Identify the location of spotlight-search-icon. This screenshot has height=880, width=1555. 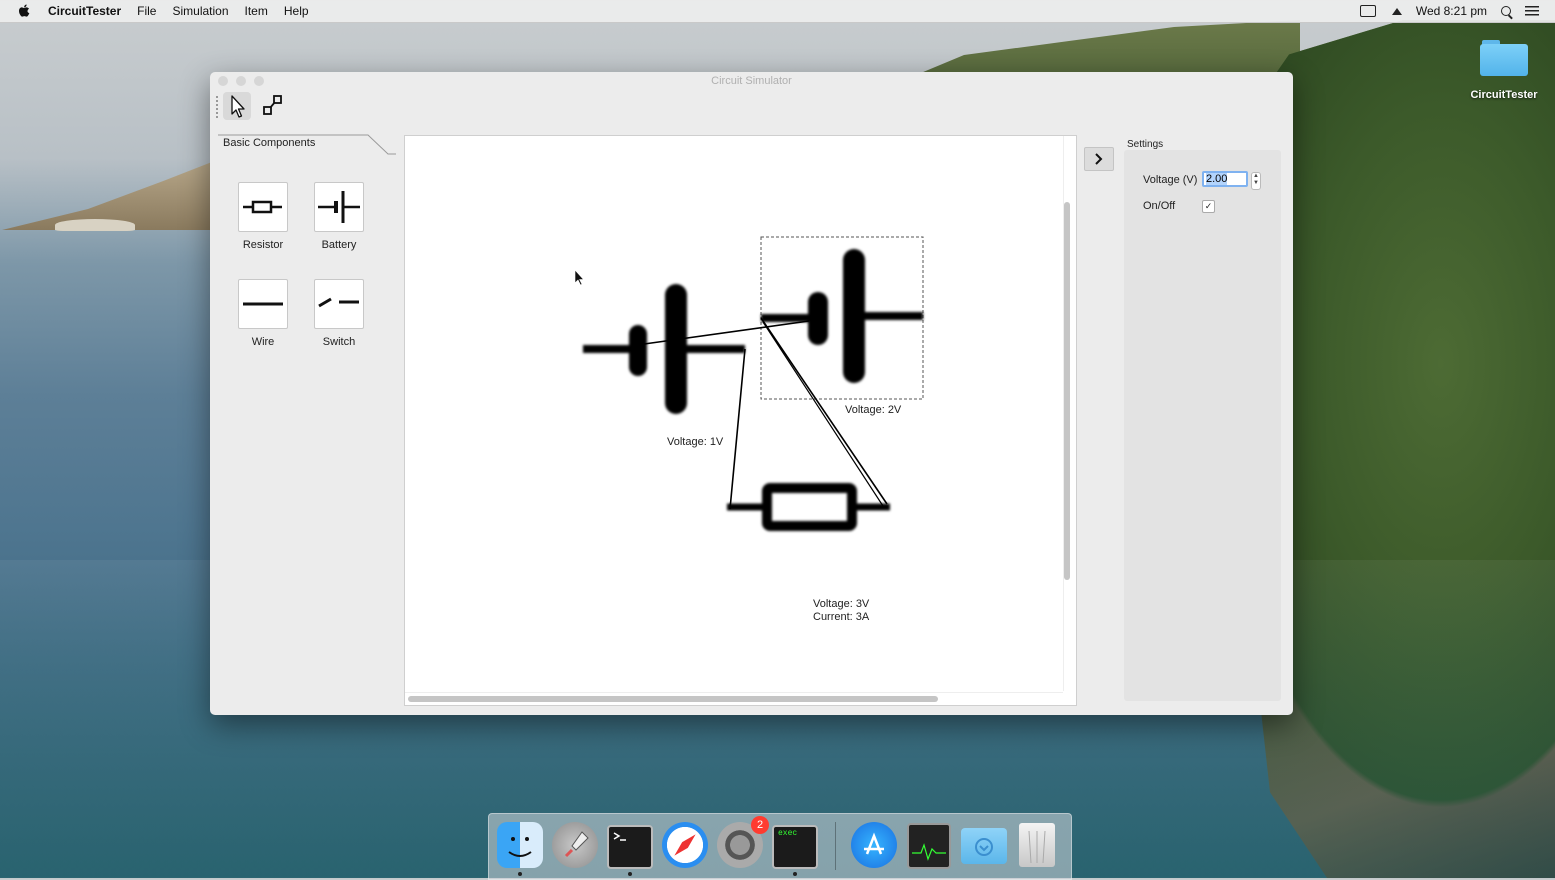
(1506, 11).